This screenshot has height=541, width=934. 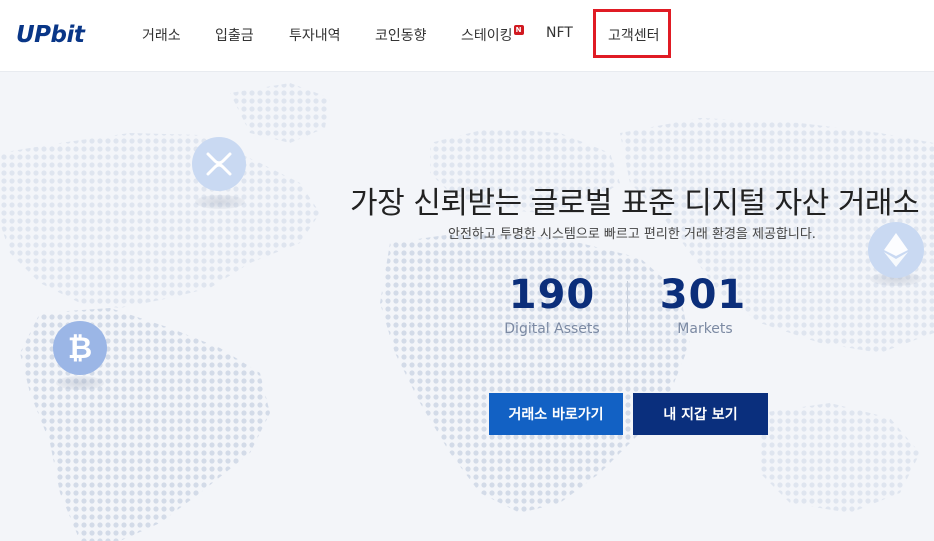 I want to click on nav-item-staking: 스테이킹 N, so click(x=492, y=35).